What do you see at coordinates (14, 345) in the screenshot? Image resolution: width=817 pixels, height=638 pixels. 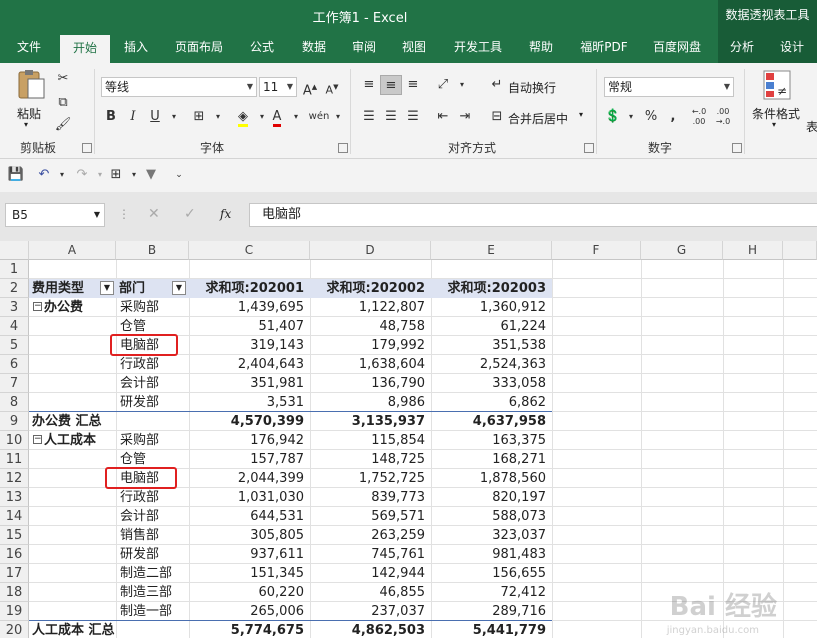 I see `row-header: 5` at bounding box center [14, 345].